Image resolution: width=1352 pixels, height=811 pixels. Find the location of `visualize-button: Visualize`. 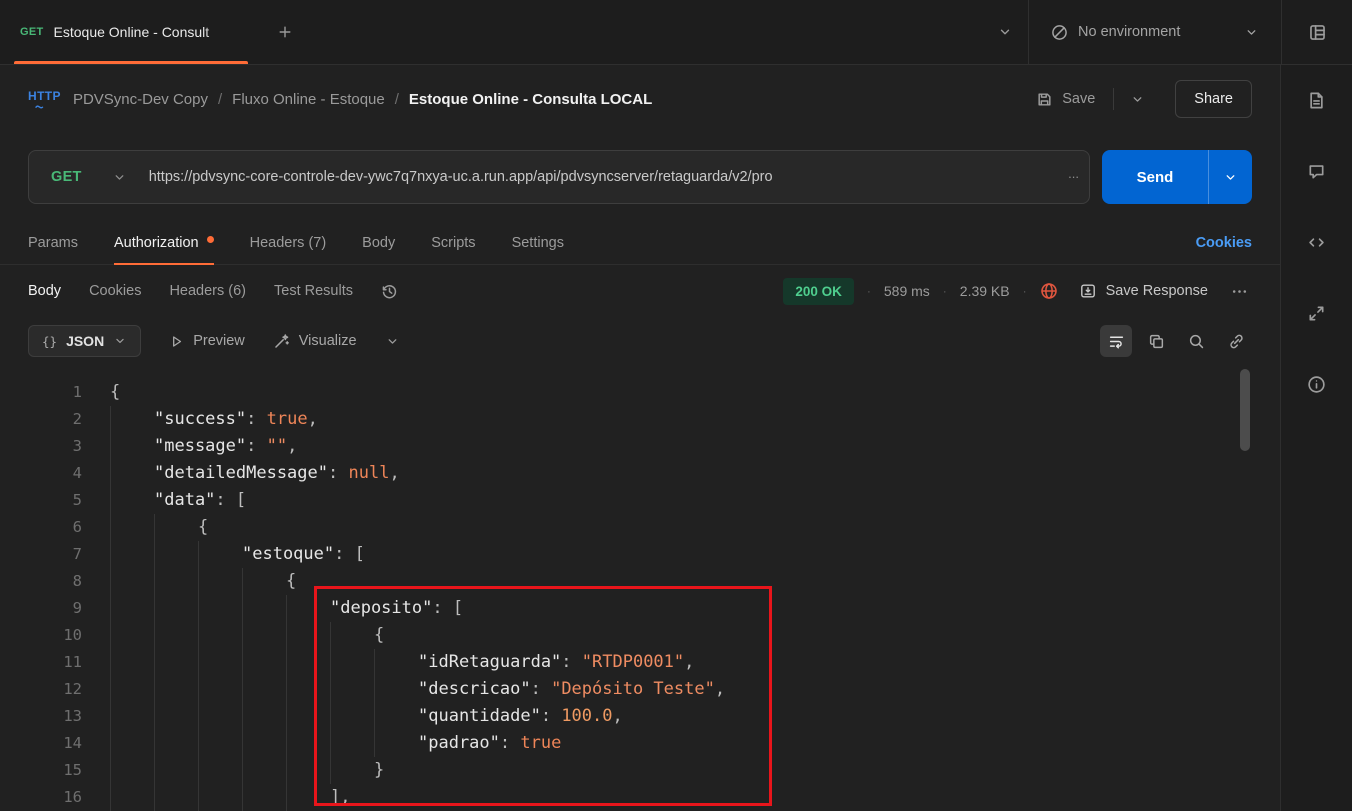

visualize-button: Visualize is located at coordinates (315, 341).